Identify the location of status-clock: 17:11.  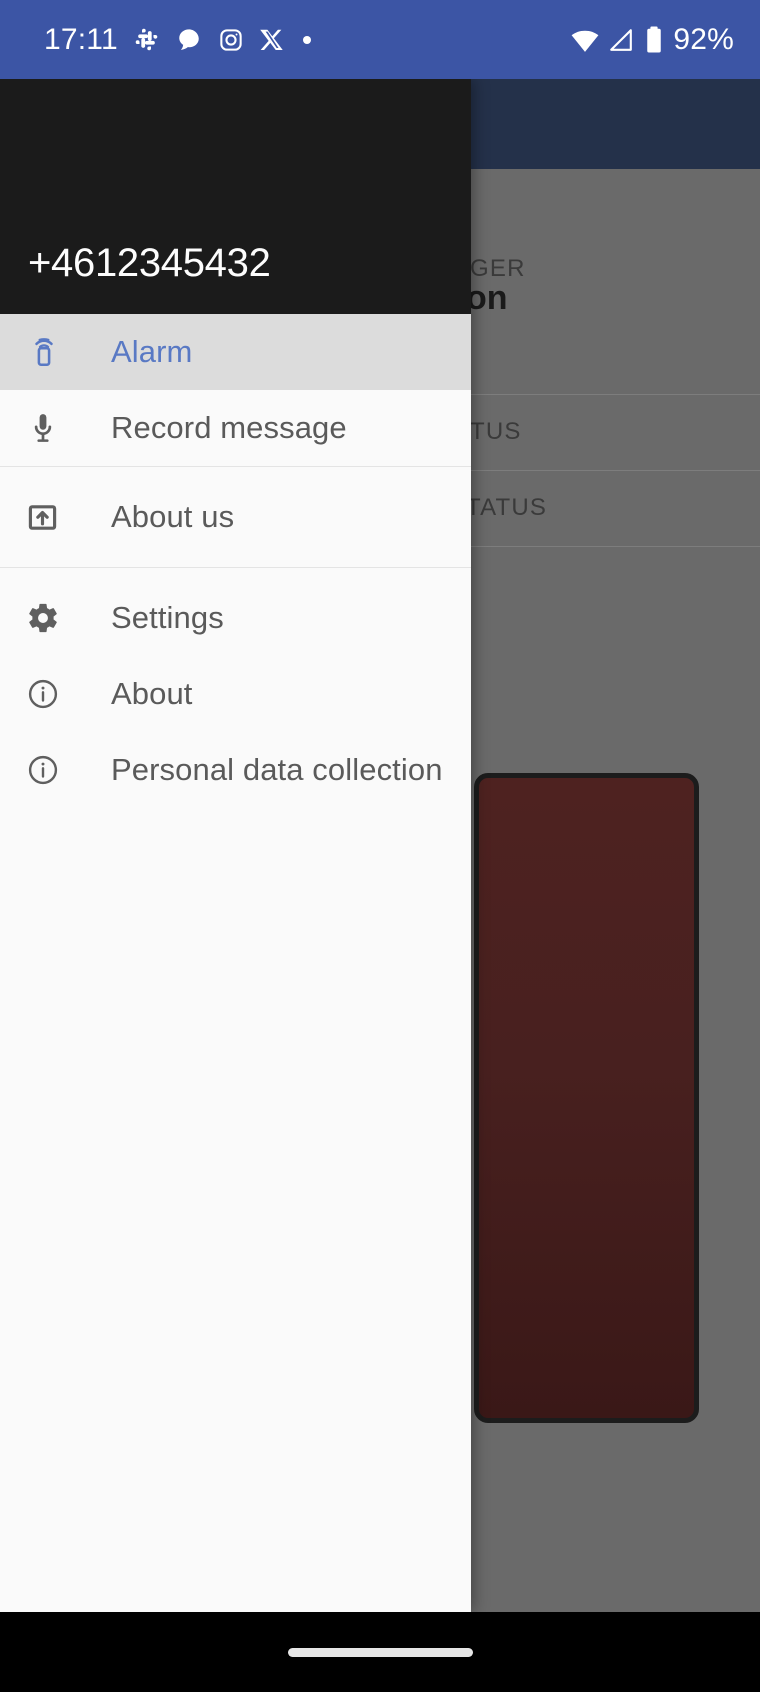
(81, 39).